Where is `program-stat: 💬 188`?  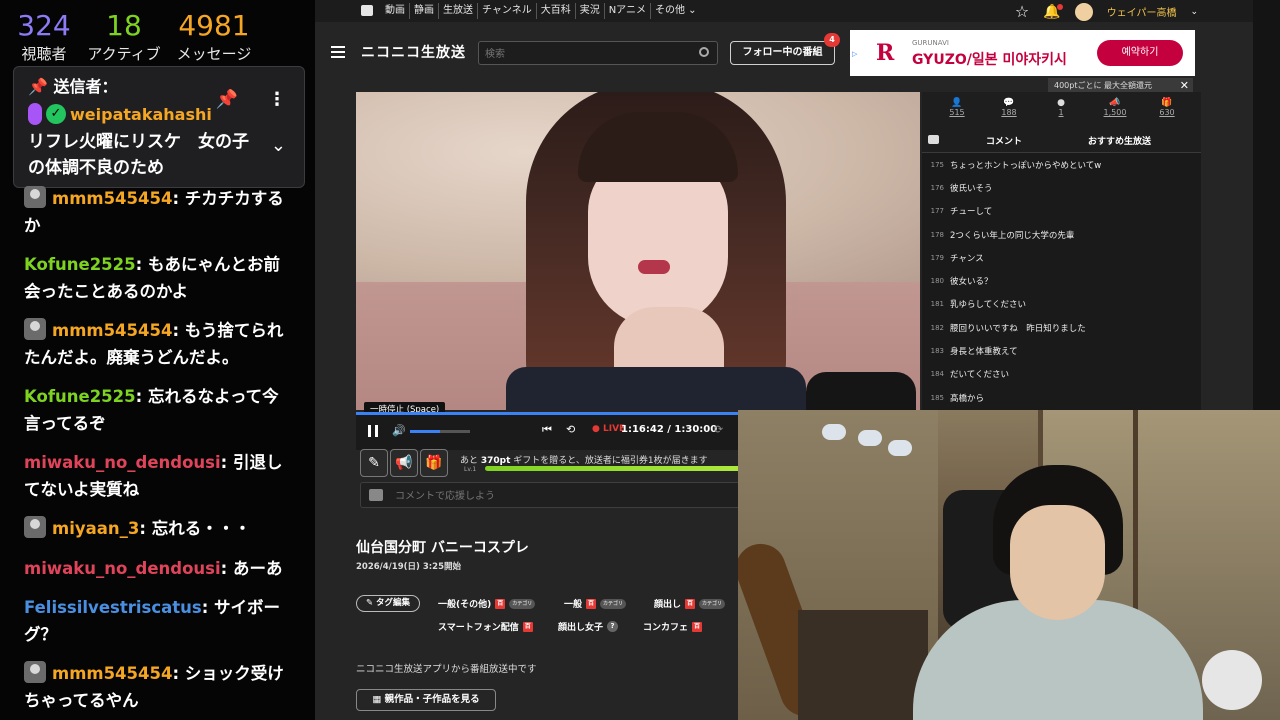
program-stat: 💬 188 is located at coordinates (1009, 107).